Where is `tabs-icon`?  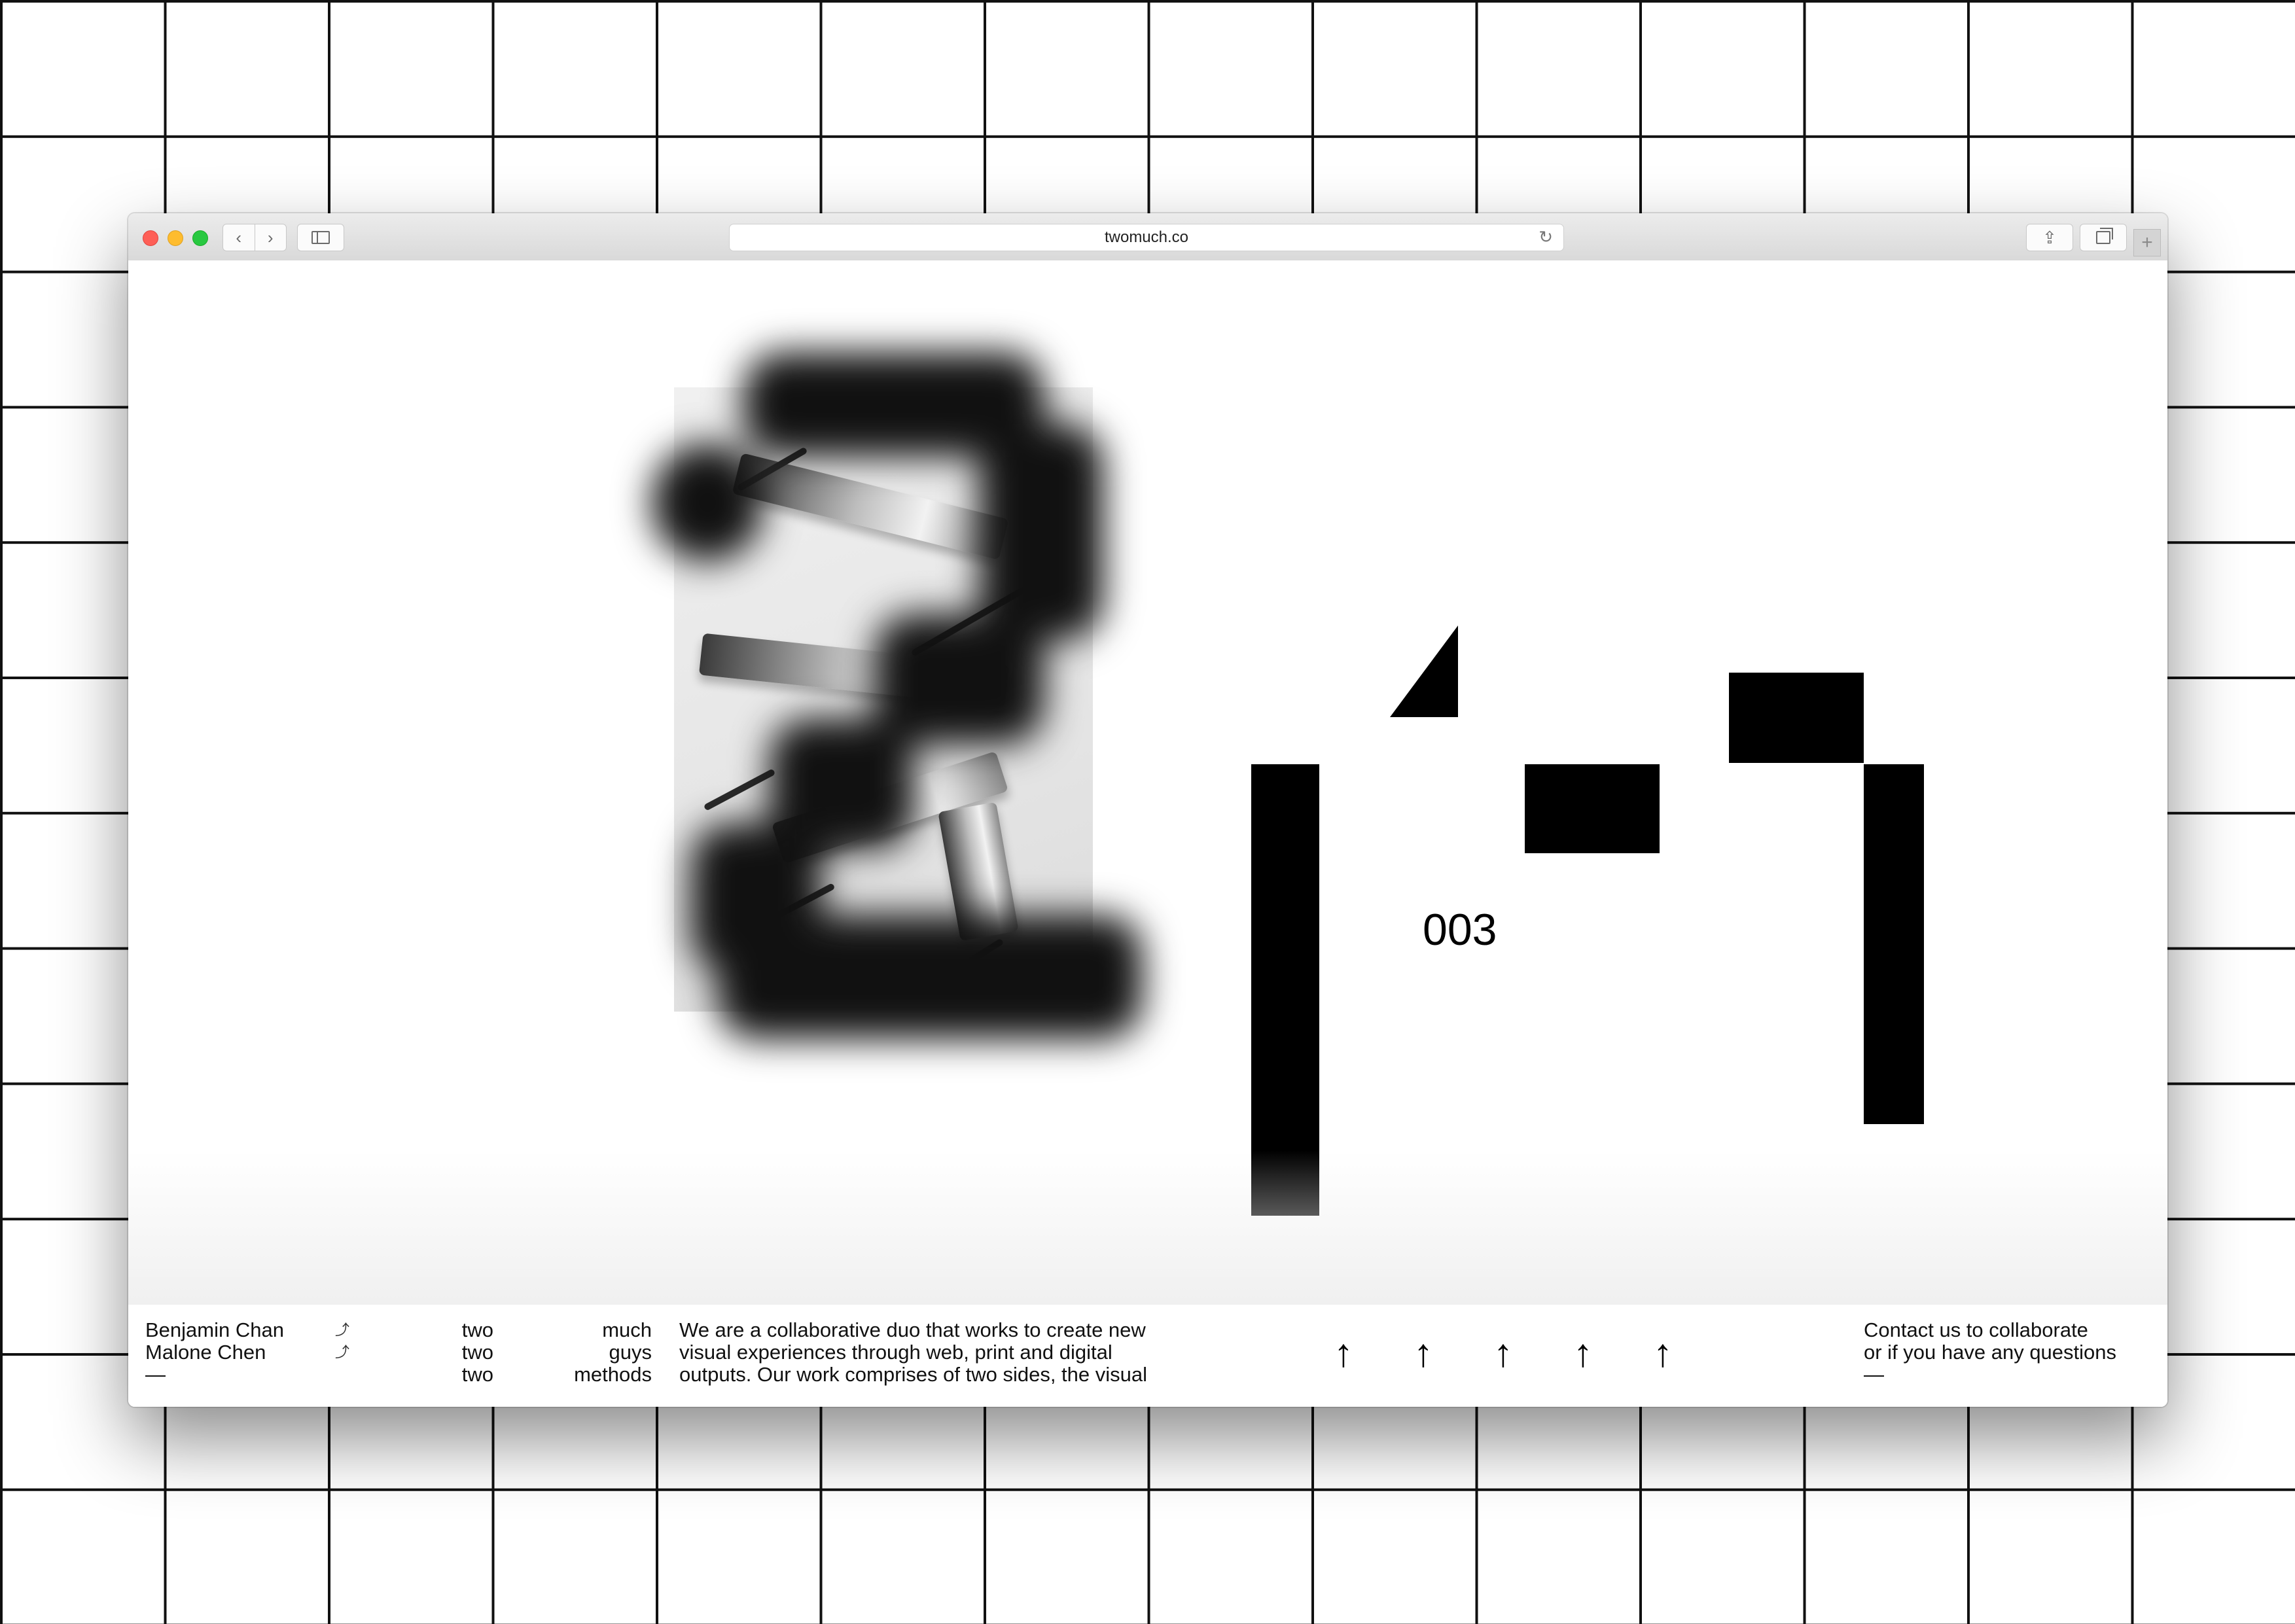 tabs-icon is located at coordinates (2104, 236).